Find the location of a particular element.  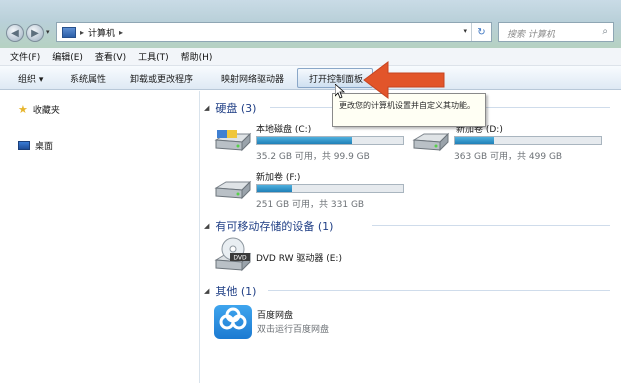

drive-free-space: 251 GB 可用，共 331 GB is located at coordinates (310, 205).